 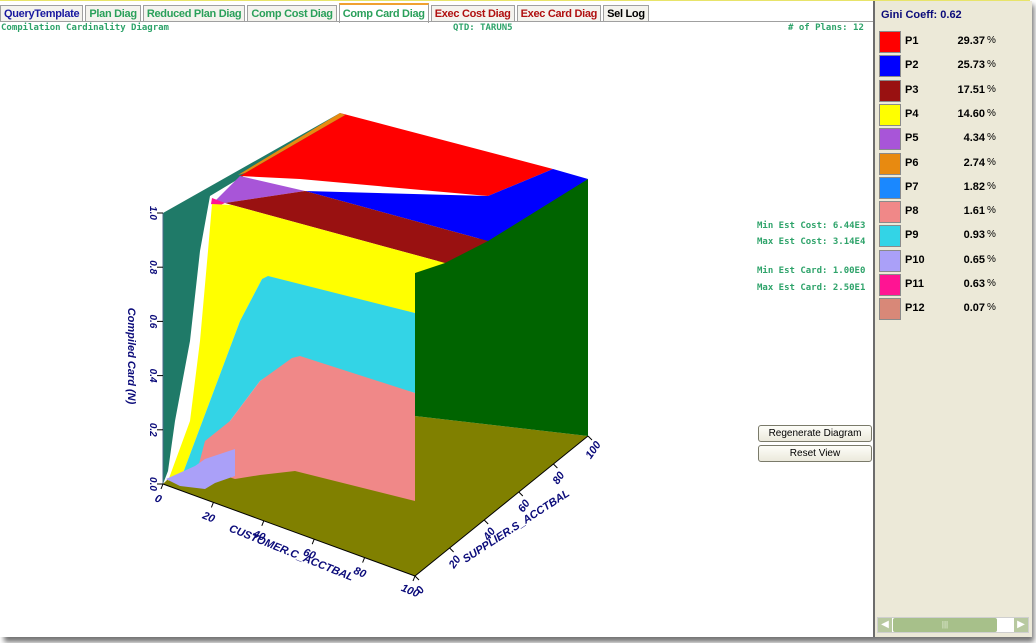 I want to click on legend-plan-percent: 0.65, so click(x=974, y=259).